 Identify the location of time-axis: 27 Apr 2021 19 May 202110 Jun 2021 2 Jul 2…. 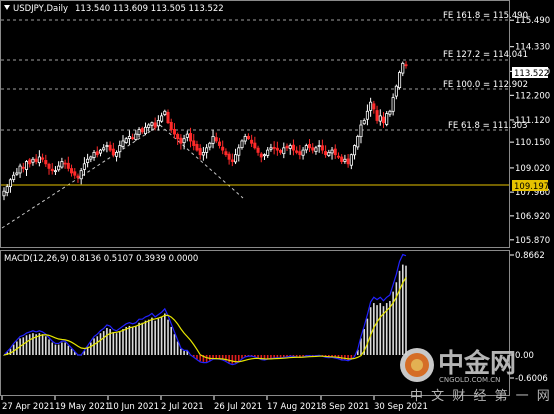
(214, 404).